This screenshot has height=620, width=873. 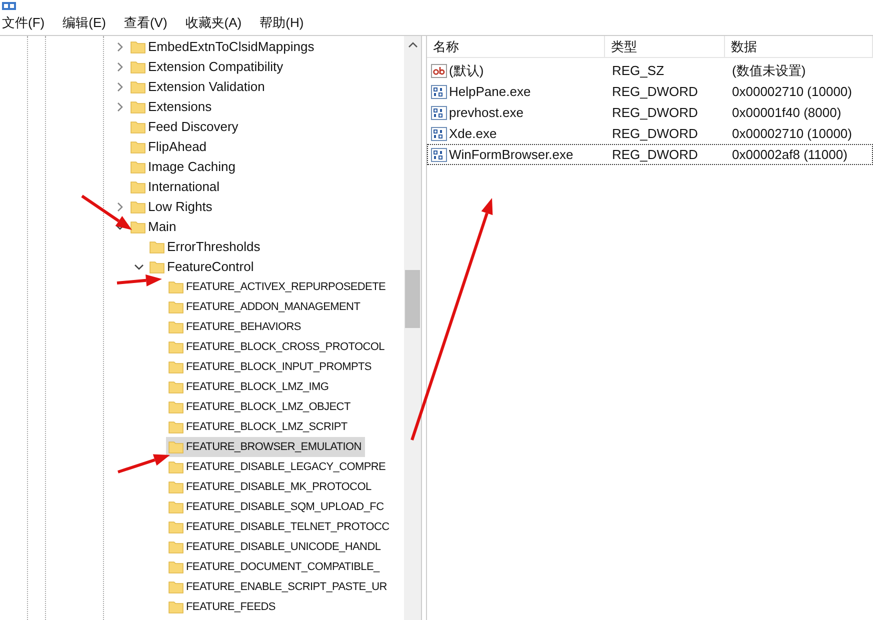 What do you see at coordinates (266, 447) in the screenshot?
I see `tree-item: FEATURE_BROWSER_EMULATION` at bounding box center [266, 447].